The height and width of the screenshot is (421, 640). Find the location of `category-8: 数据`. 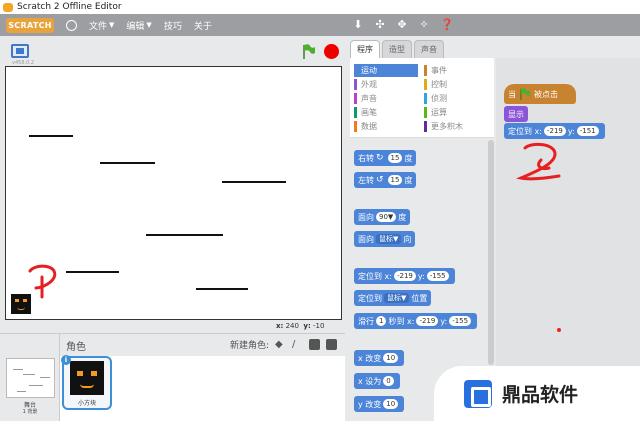

category-8: 数据 is located at coordinates (386, 126).